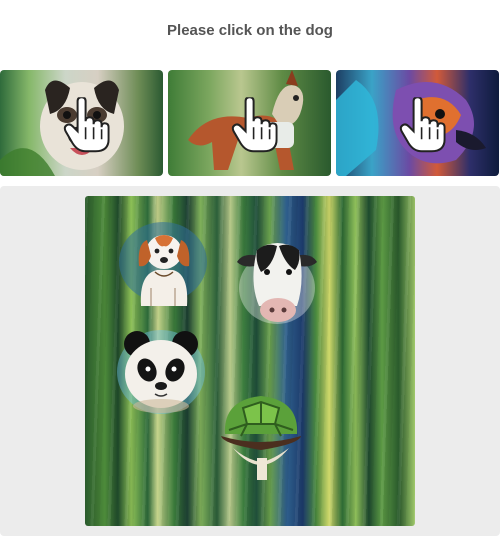 The image size is (500, 536). Describe the element at coordinates (163, 265) in the screenshot. I see `dog-target` at that location.